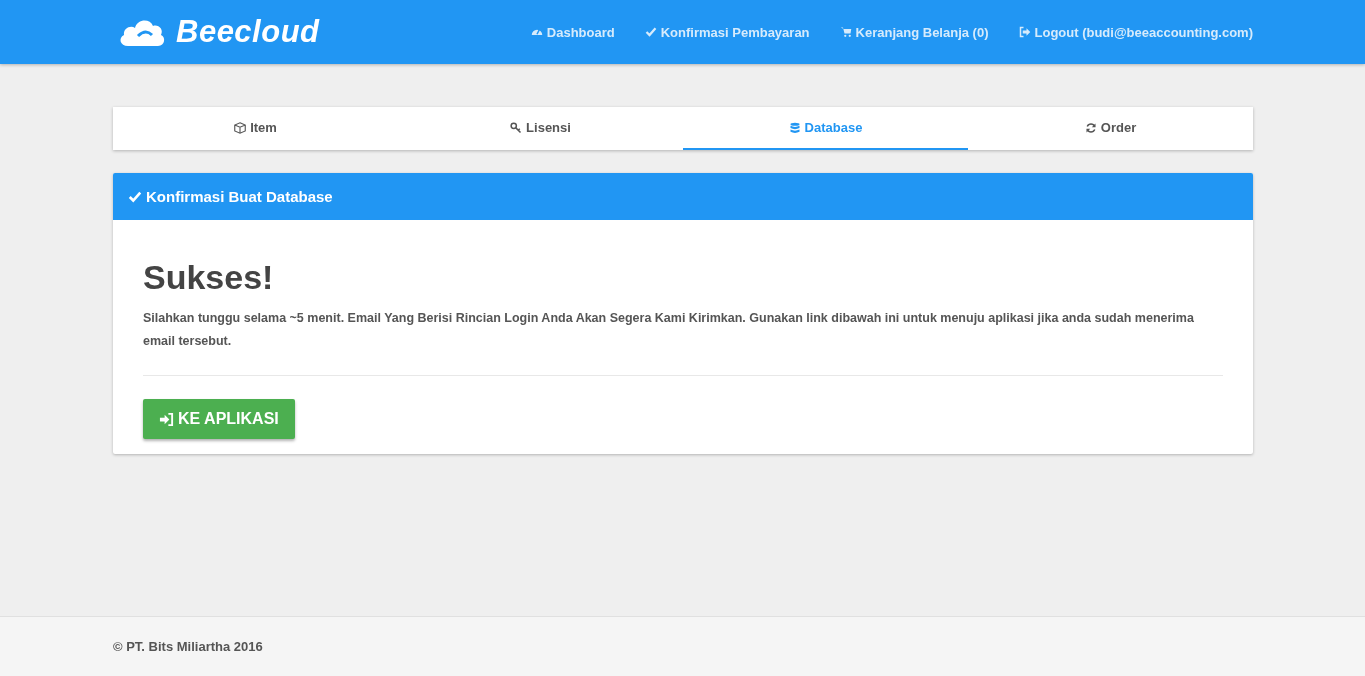  Describe the element at coordinates (248, 32) in the screenshot. I see `brand-name: Beecloud` at that location.